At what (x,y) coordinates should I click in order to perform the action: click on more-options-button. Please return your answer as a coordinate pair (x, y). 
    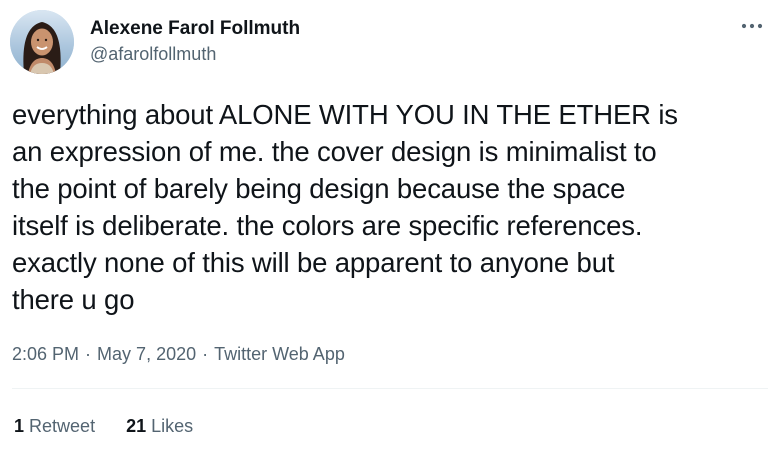
    Looking at the image, I should click on (752, 26).